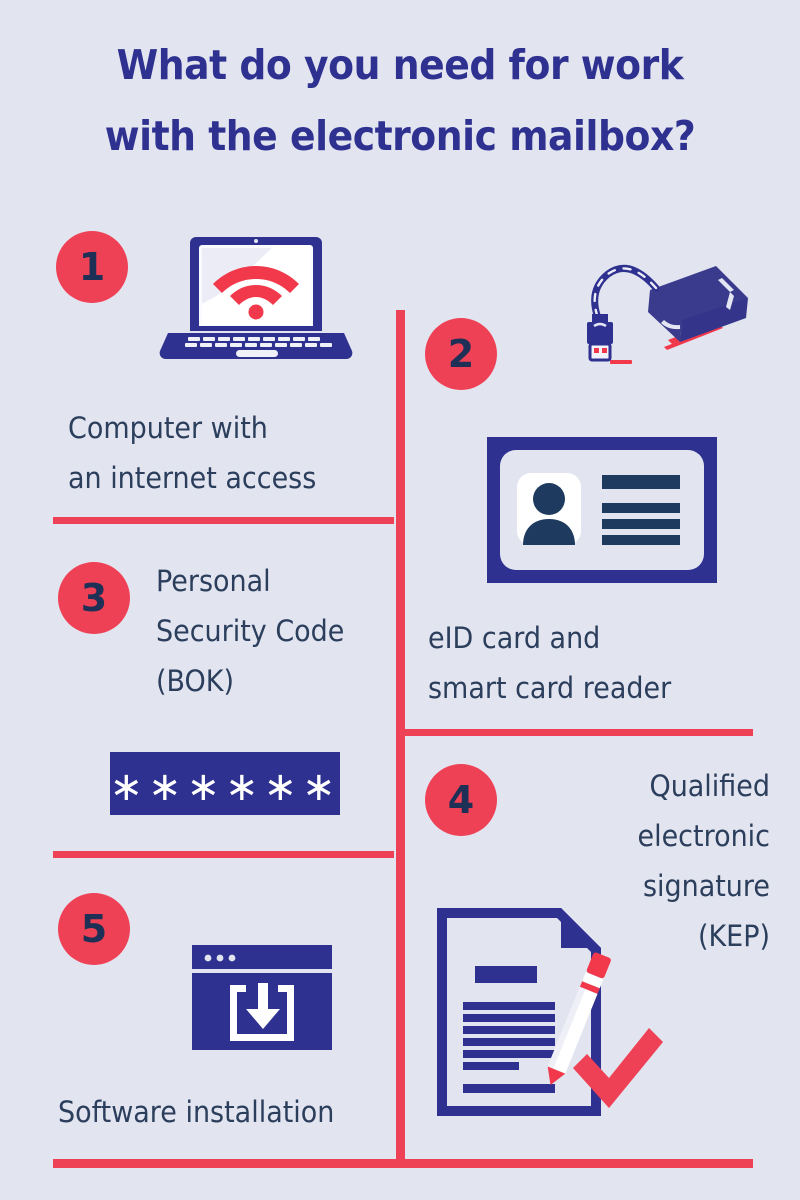 The image size is (800, 1200). Describe the element at coordinates (602, 510) in the screenshot. I see `id-card-icon` at that location.